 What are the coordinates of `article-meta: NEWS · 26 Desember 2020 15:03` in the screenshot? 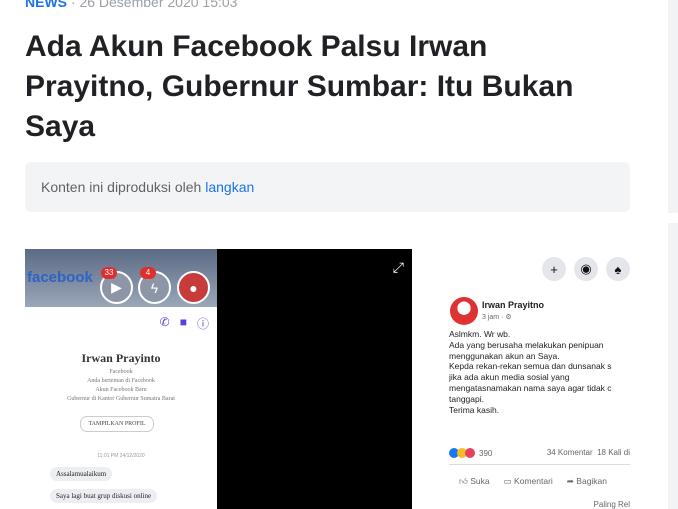 It's located at (131, 5).